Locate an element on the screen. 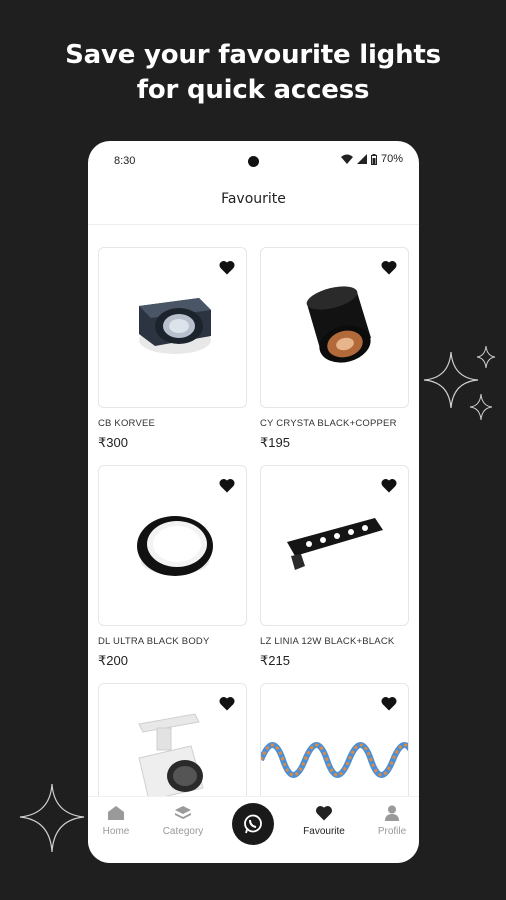 This screenshot has height=900, width=506. whatsapp-button is located at coordinates (253, 824).